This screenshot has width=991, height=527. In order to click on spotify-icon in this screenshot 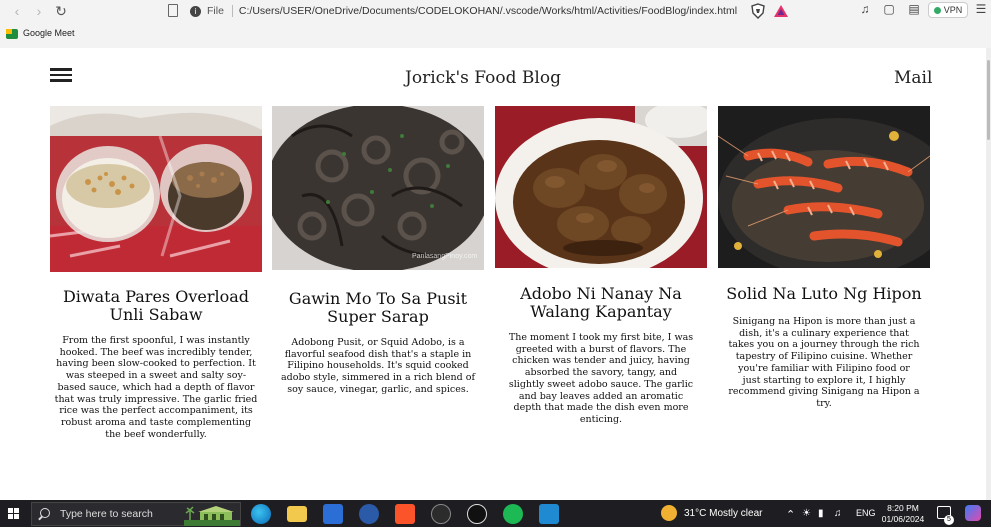, I will do `click(513, 514)`.